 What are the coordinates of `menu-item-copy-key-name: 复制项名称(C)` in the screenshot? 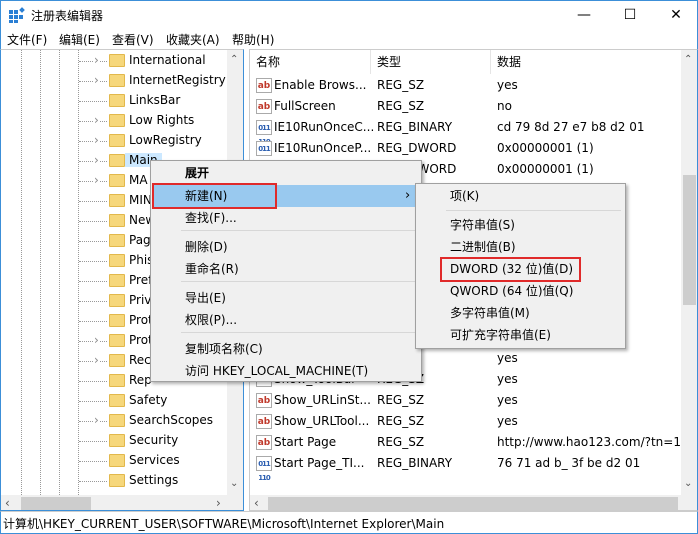 It's located at (286, 349).